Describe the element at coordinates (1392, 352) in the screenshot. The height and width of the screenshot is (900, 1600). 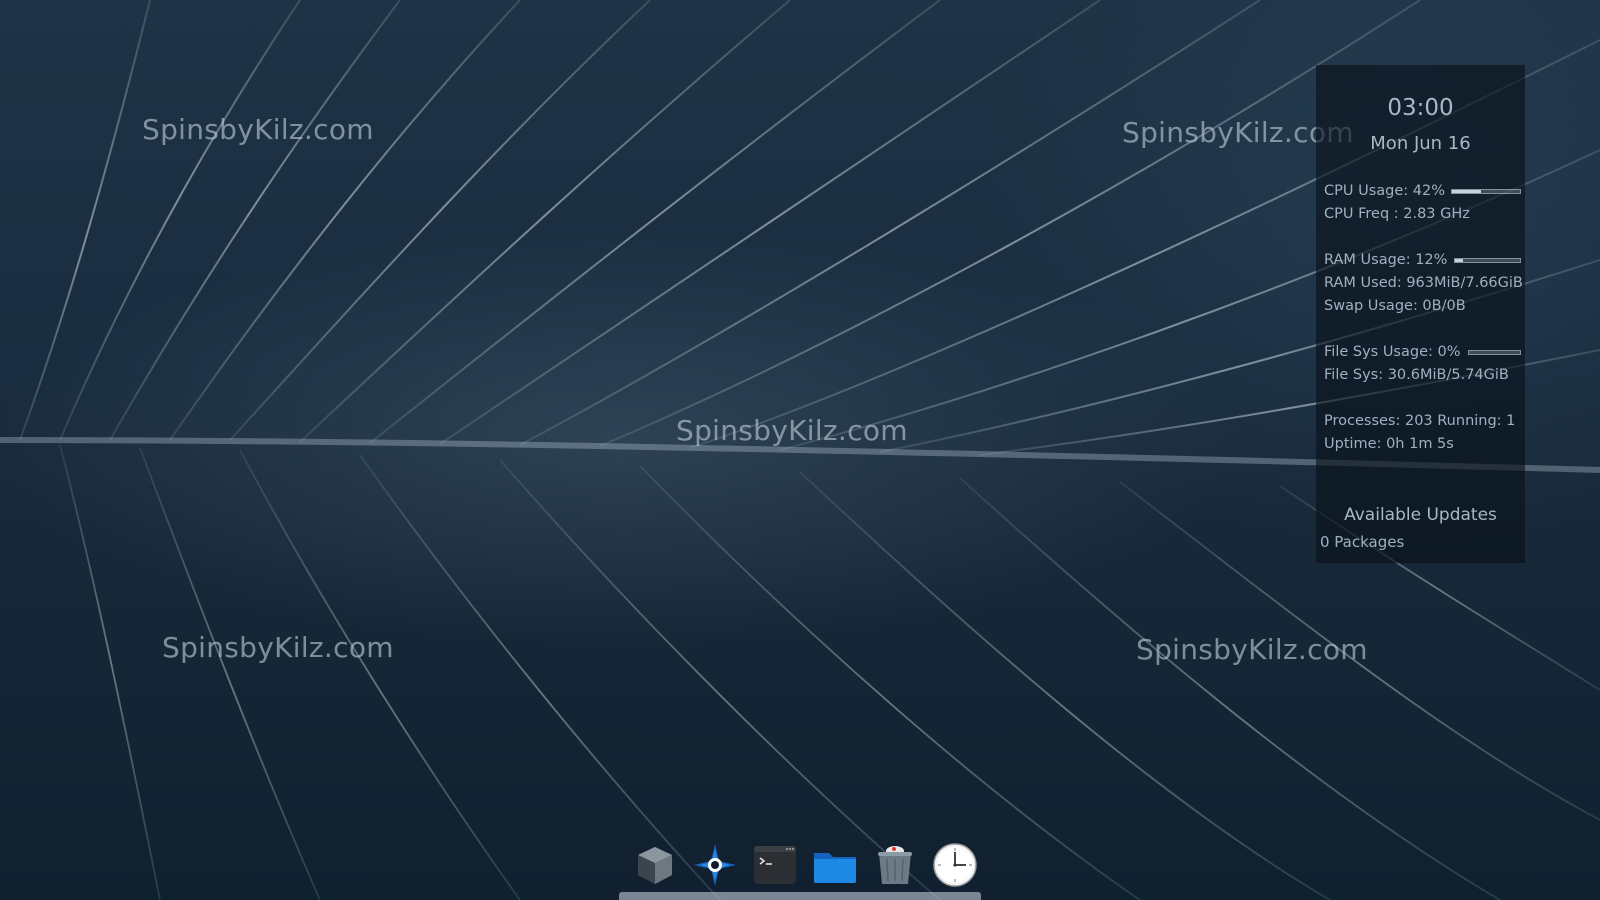
I see `filesystem-usage-label: File Sys Usage: 0%` at that location.